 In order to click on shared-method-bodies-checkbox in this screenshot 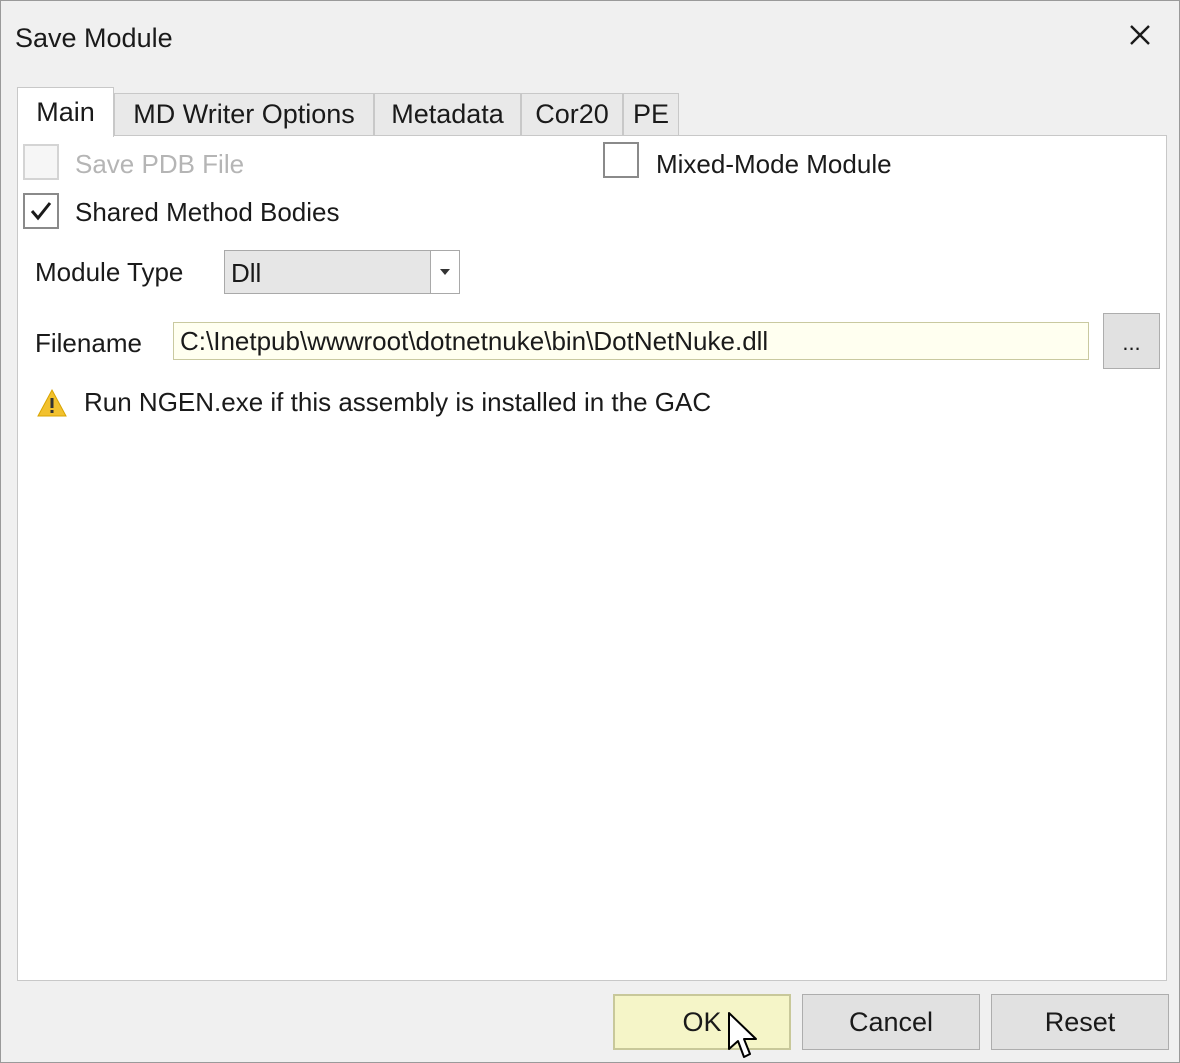, I will do `click(41, 211)`.